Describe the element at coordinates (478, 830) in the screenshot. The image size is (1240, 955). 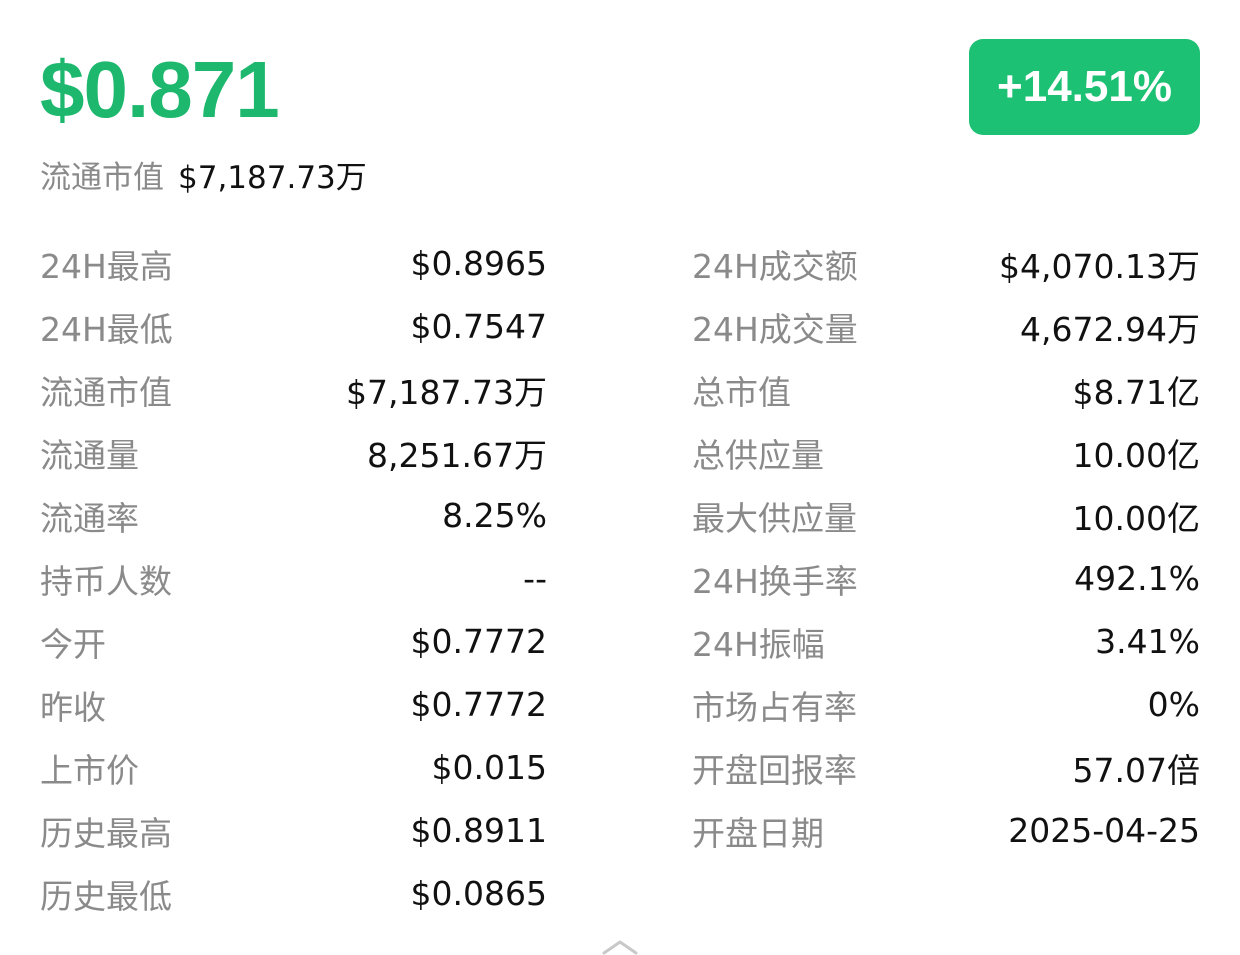
I see `stat-value: $0.8911` at that location.